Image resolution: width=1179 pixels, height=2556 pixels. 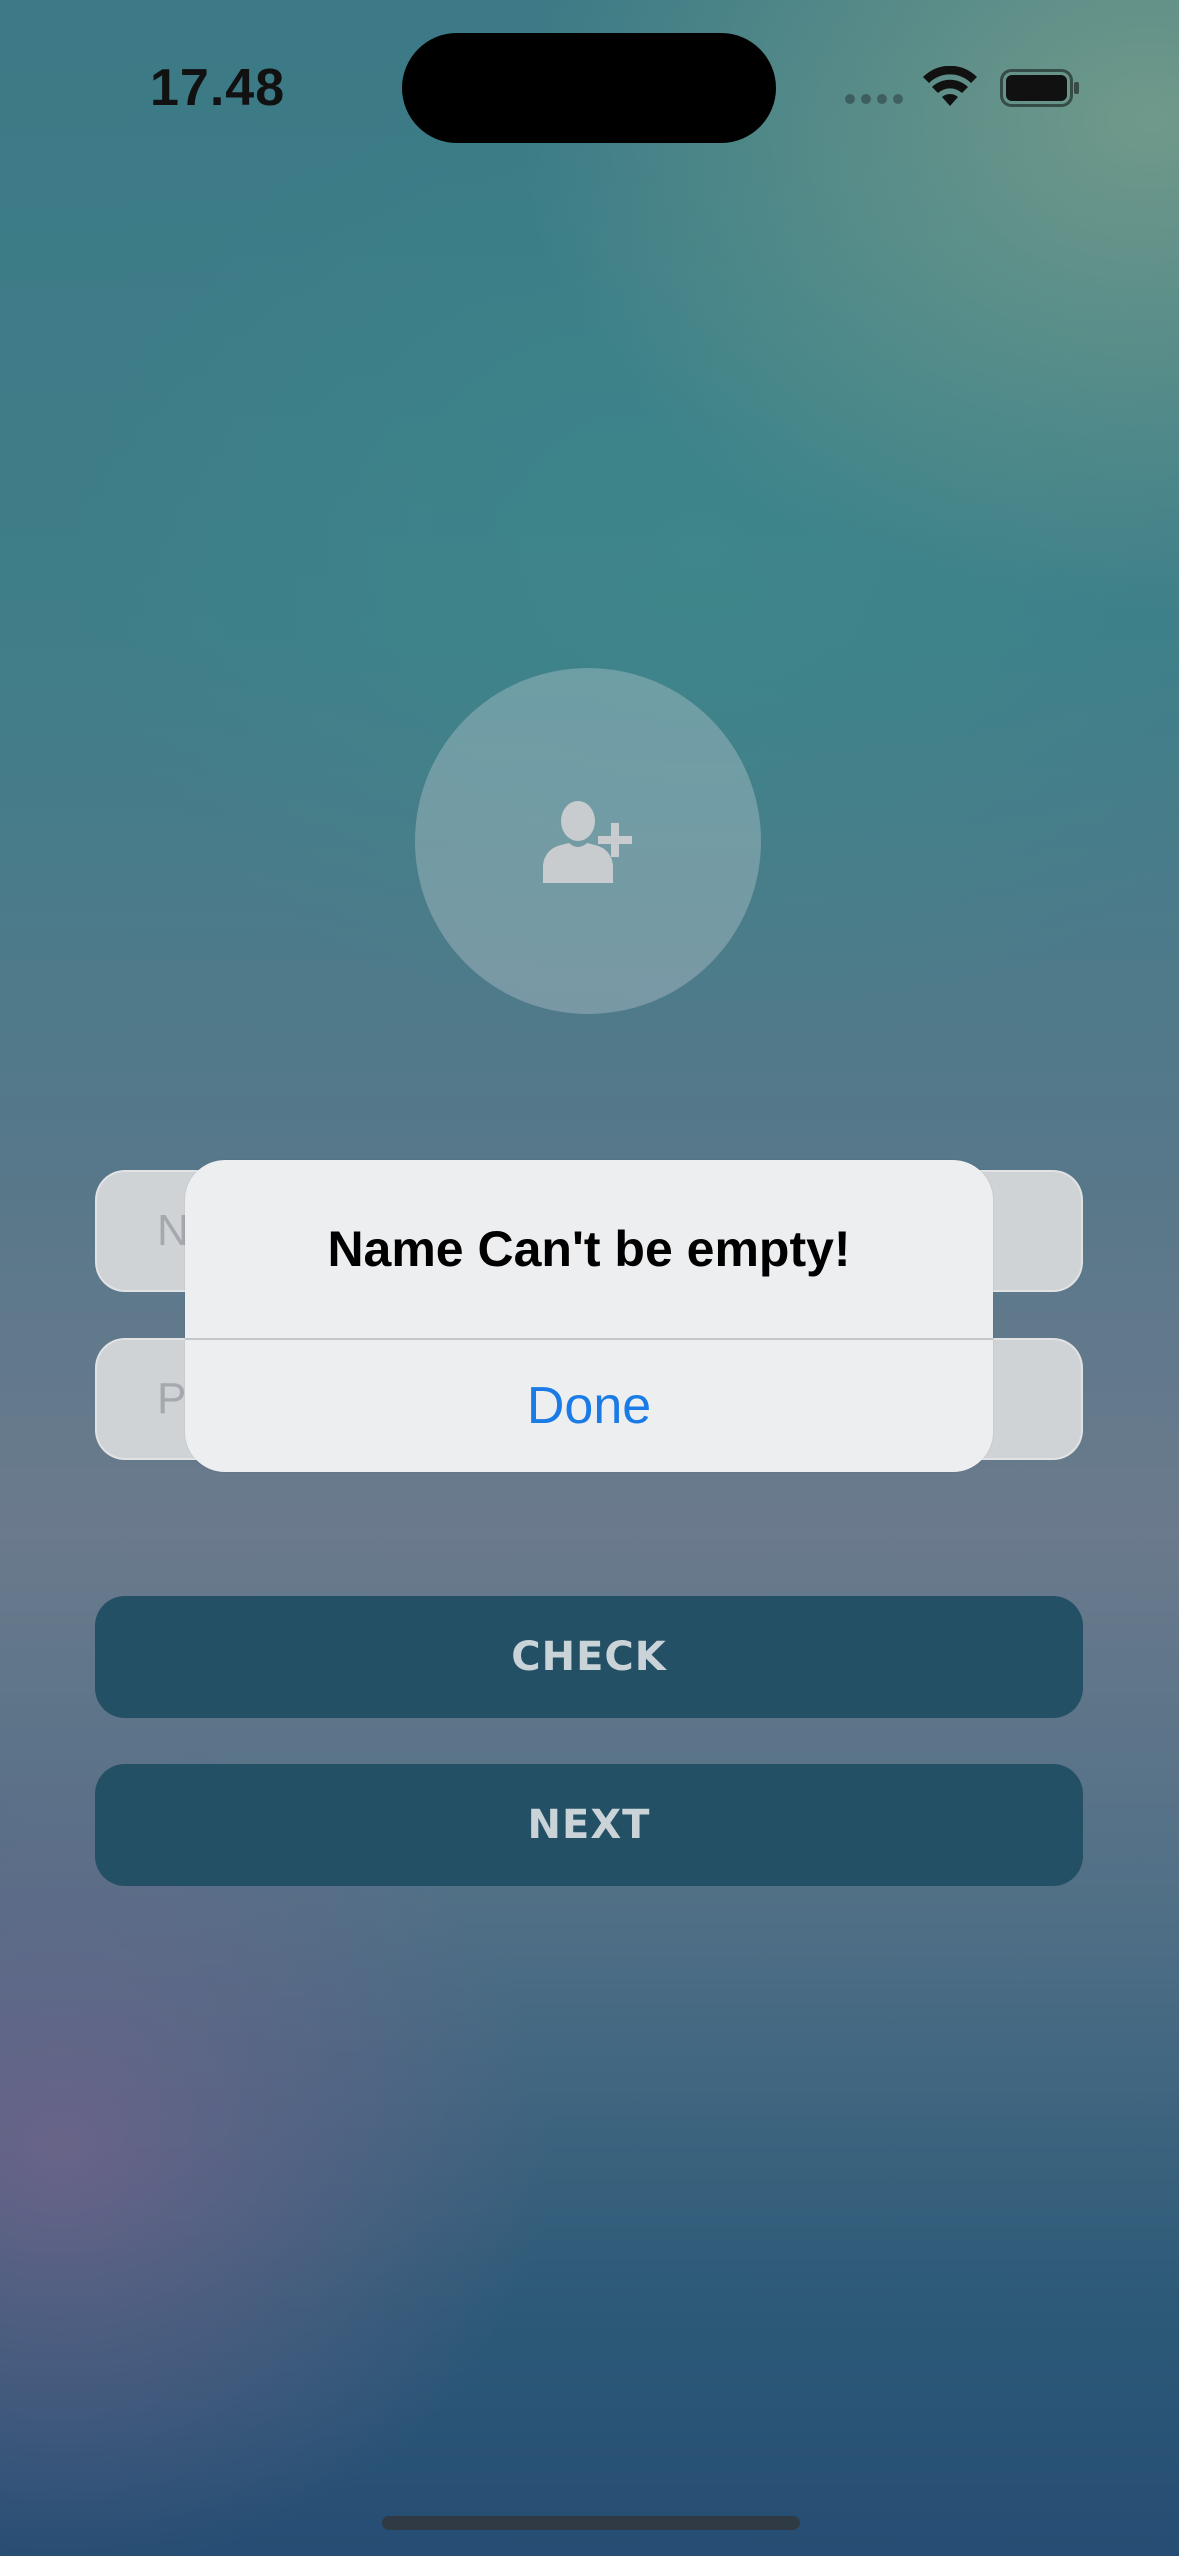 What do you see at coordinates (218, 88) in the screenshot?
I see `status-time: 17.48` at bounding box center [218, 88].